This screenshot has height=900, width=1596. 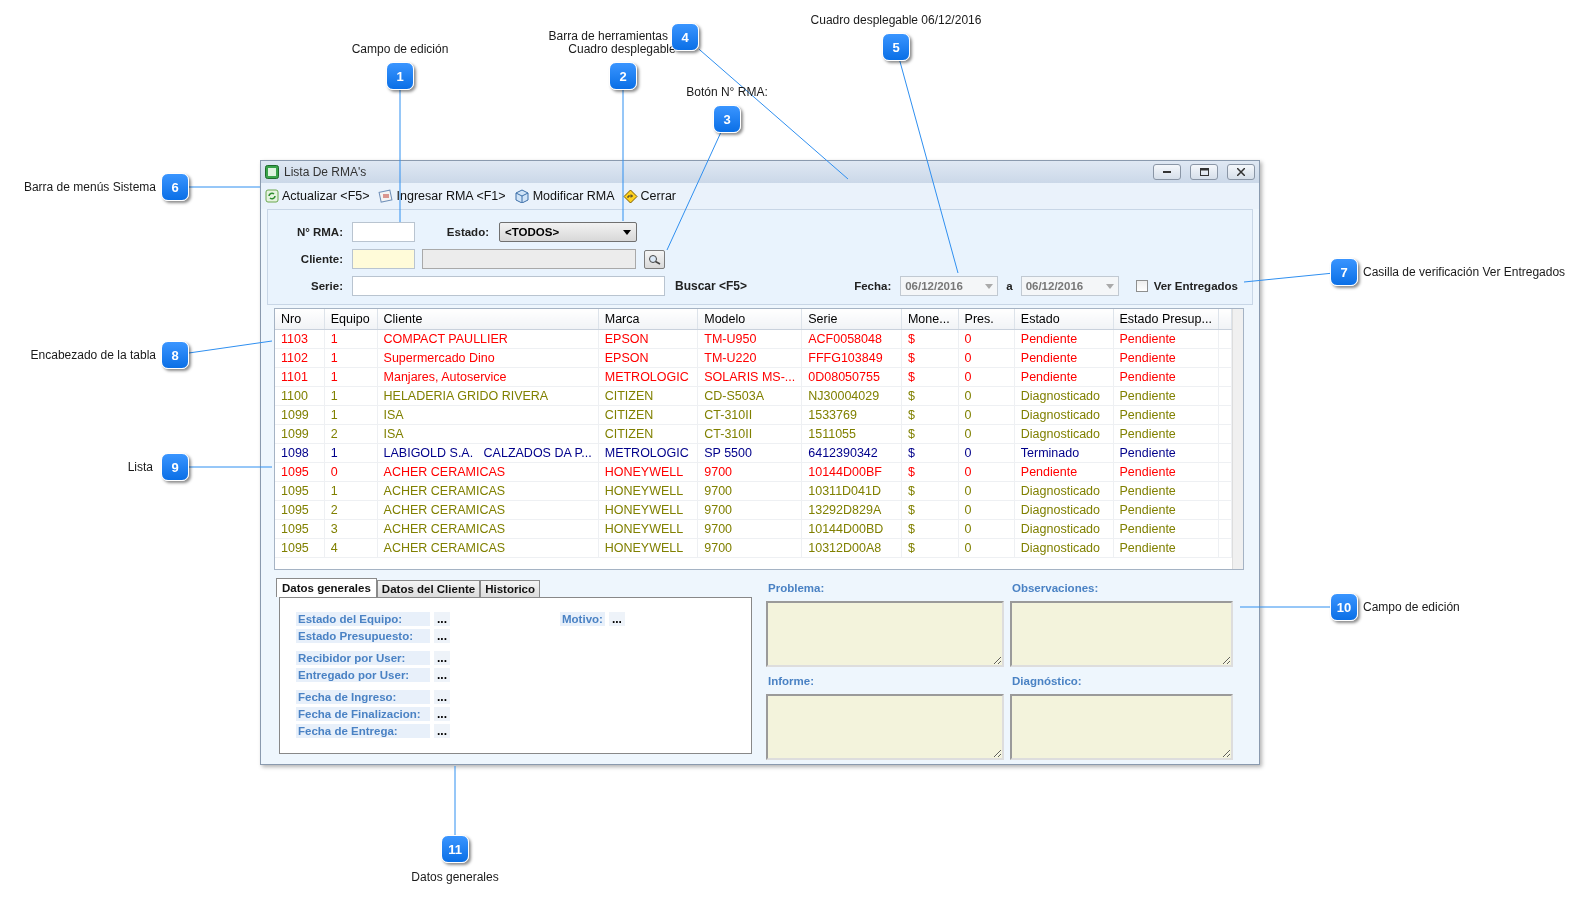 What do you see at coordinates (529, 259) in the screenshot?
I see `client-name-field` at bounding box center [529, 259].